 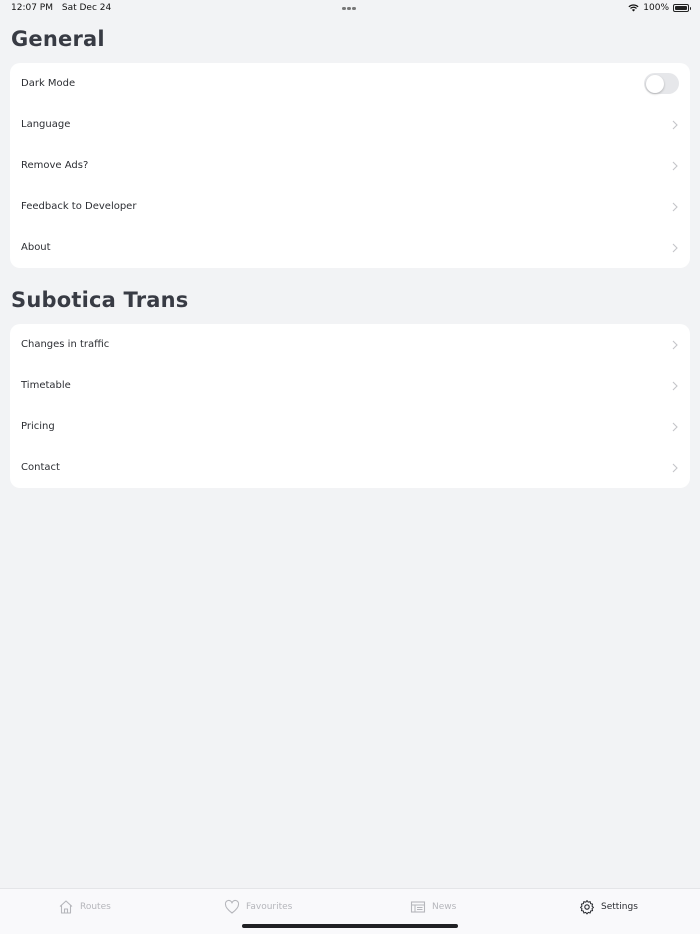 I want to click on row-label: Feedback to Developer, so click(x=79, y=206).